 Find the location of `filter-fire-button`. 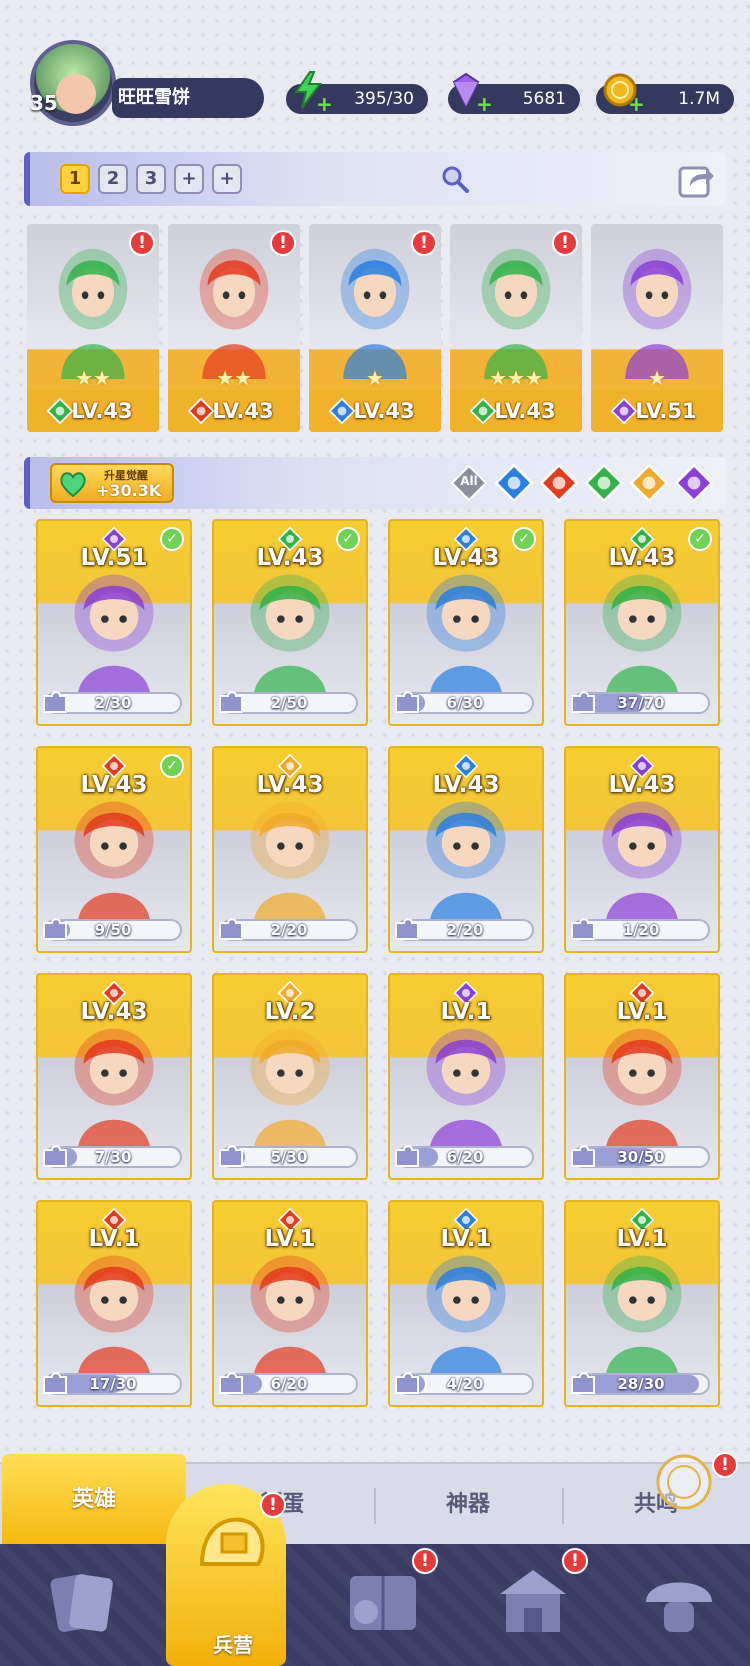

filter-fire-button is located at coordinates (559, 483).